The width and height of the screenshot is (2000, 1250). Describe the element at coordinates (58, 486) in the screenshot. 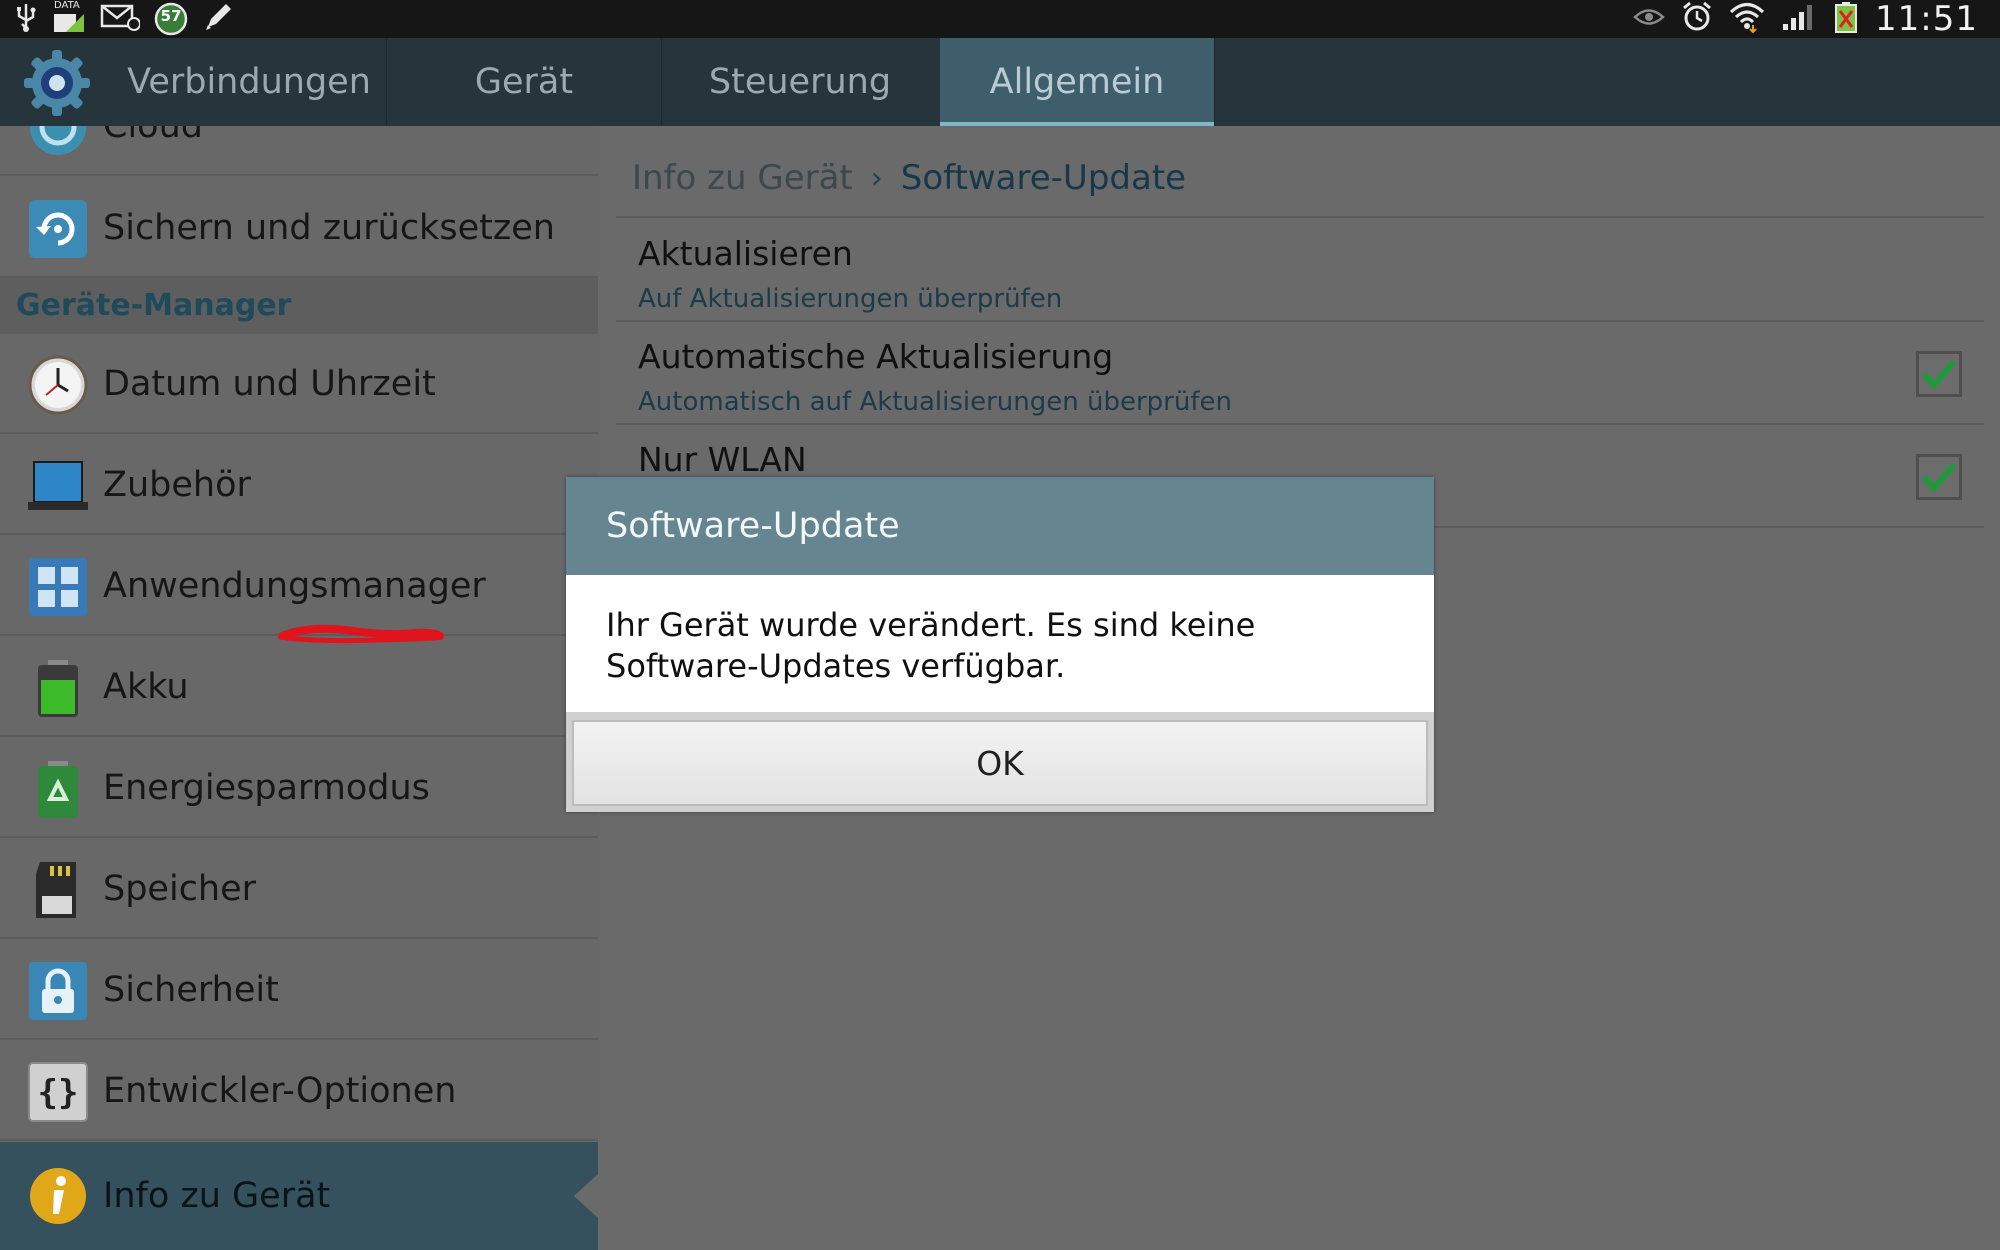

I see `accessory-icon` at that location.